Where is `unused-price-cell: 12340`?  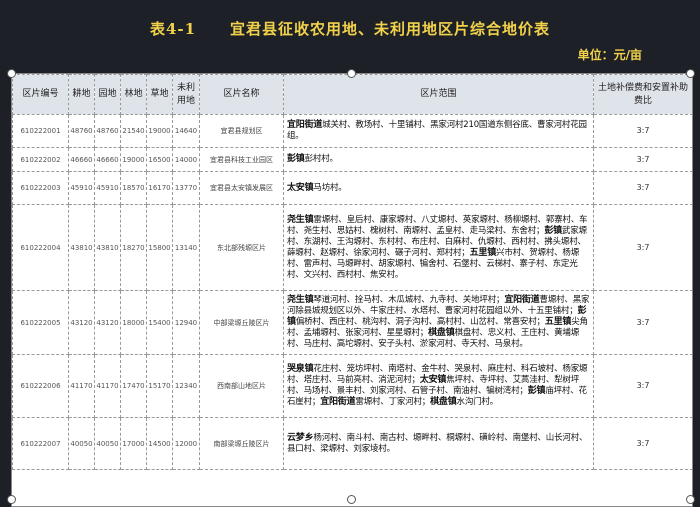 unused-price-cell: 12340 is located at coordinates (186, 386).